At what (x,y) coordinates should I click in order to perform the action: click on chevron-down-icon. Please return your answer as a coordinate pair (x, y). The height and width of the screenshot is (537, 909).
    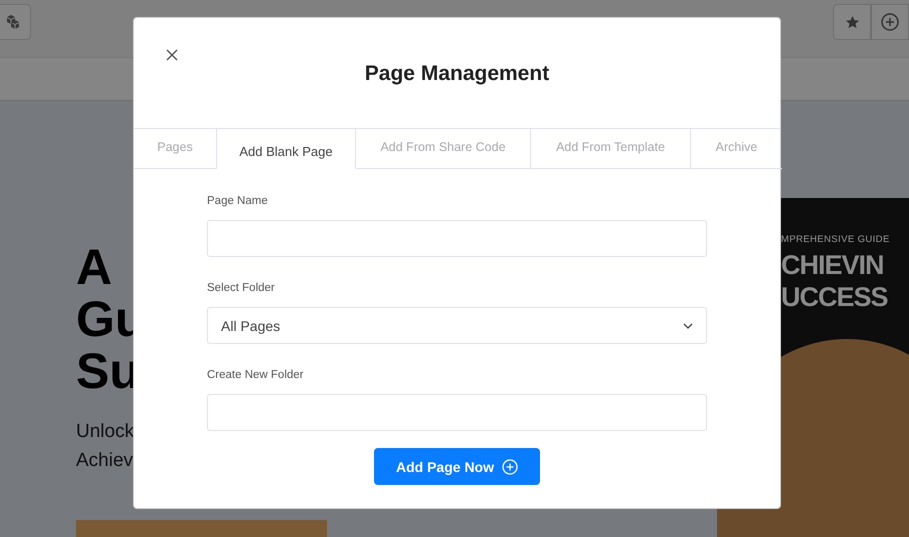
    Looking at the image, I should click on (688, 325).